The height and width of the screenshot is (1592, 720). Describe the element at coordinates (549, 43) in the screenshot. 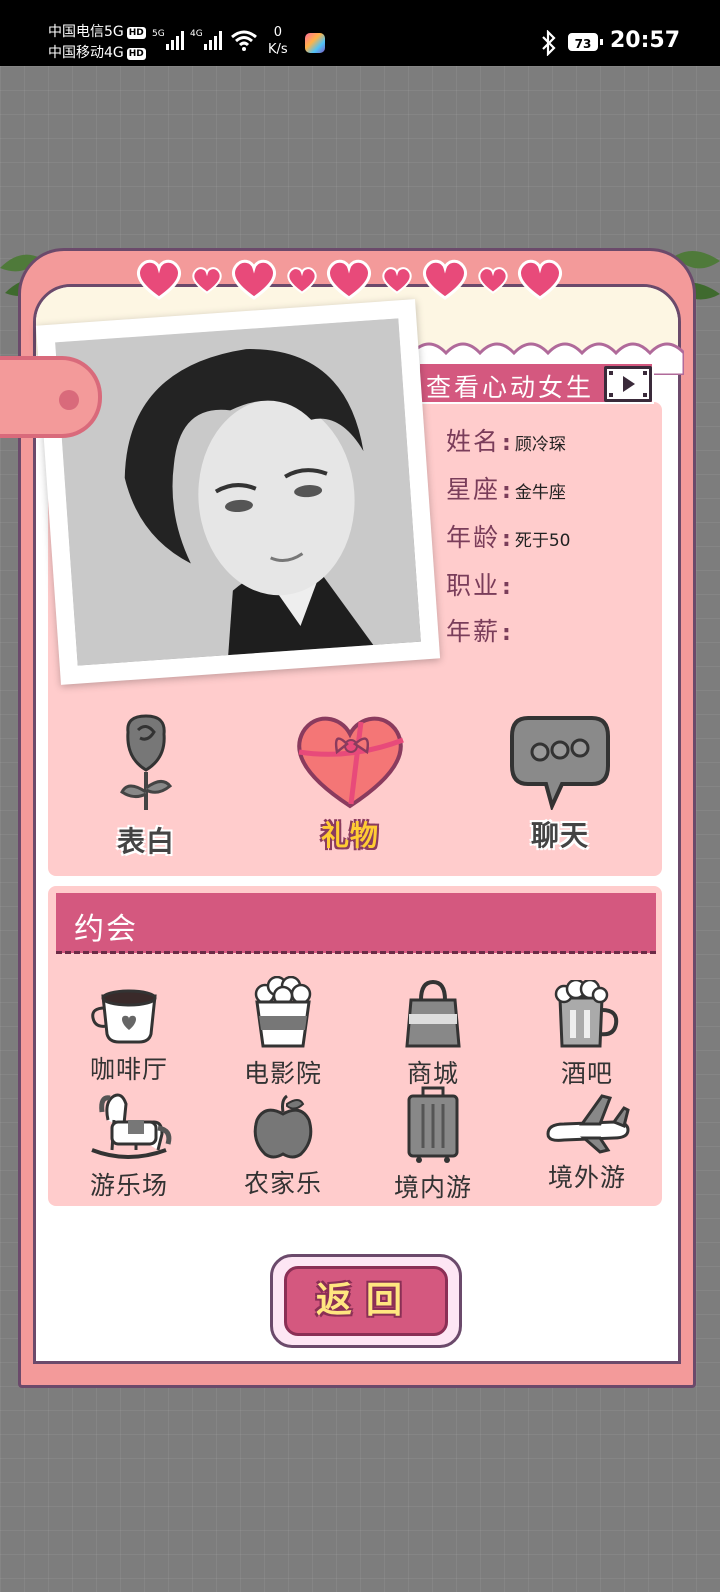

I see `bluetooth-icon` at that location.